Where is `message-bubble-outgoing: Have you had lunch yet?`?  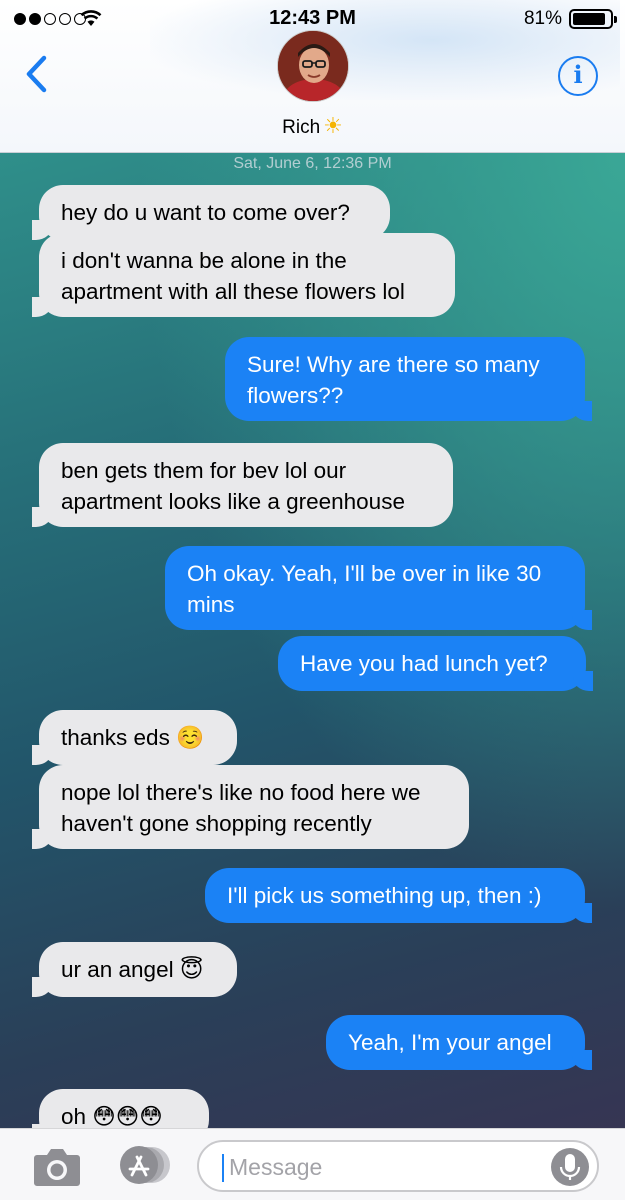
message-bubble-outgoing: Have you had lunch yet? is located at coordinates (435, 663).